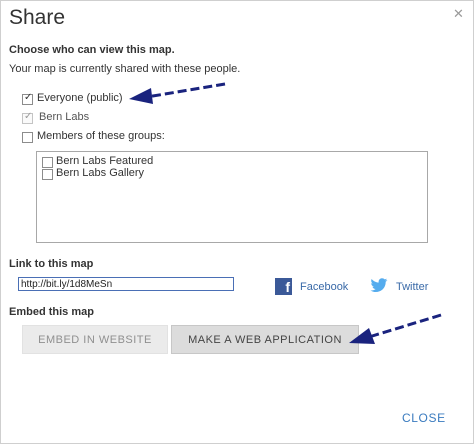 This screenshot has width=474, height=444. Describe the element at coordinates (458, 14) in the screenshot. I see `close-icon: ✕` at that location.